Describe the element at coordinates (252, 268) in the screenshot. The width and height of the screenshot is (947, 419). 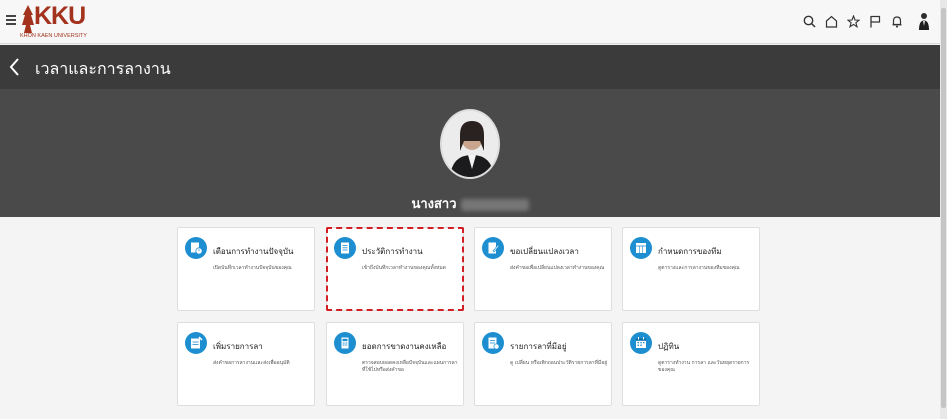
I see `tile-description: เปิดบันทึกเวลาทำงานปัจจุบันของคุณ` at that location.